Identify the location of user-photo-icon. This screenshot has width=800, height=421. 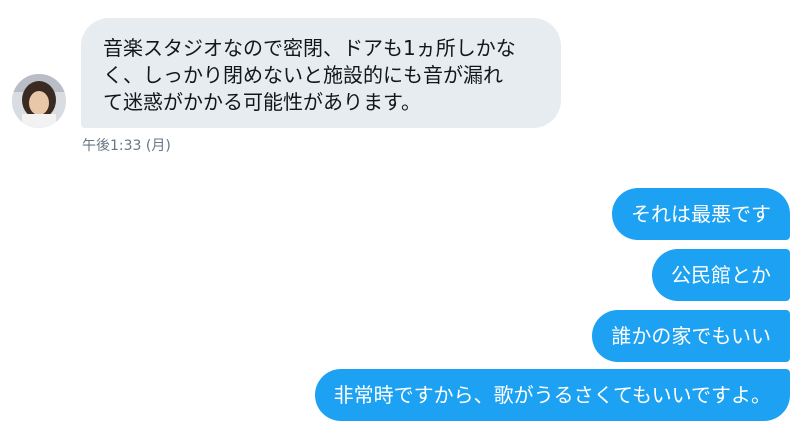
(39, 101).